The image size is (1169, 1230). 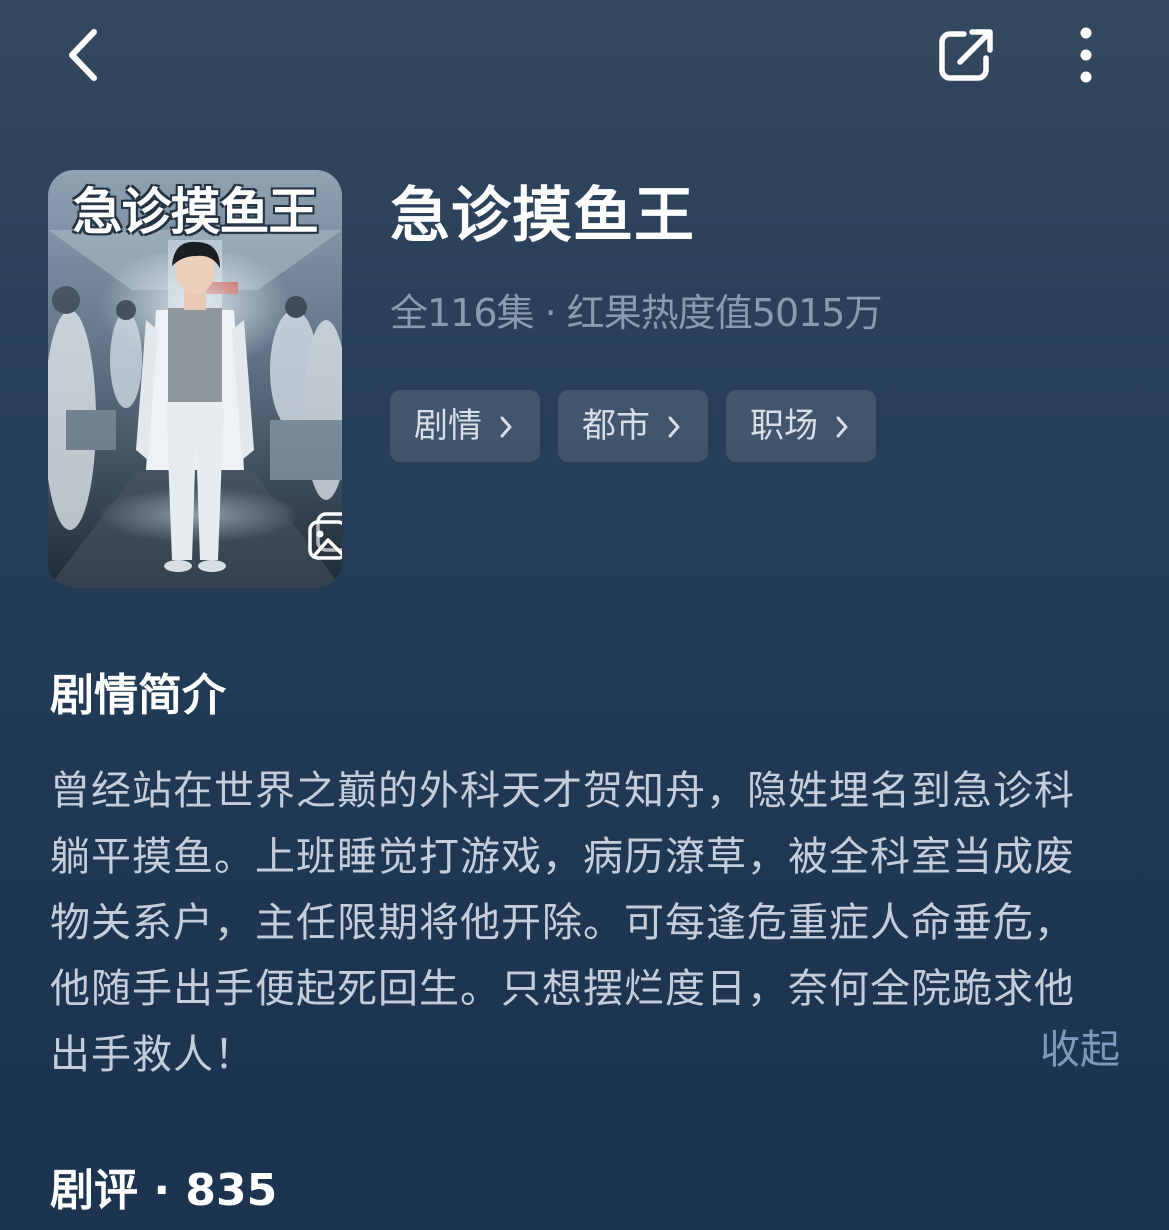 I want to click on synopsis-line: 躺平摸鱼。上班睡觉打游戏，病历潦草，被全科室当成废, so click(x=562, y=857).